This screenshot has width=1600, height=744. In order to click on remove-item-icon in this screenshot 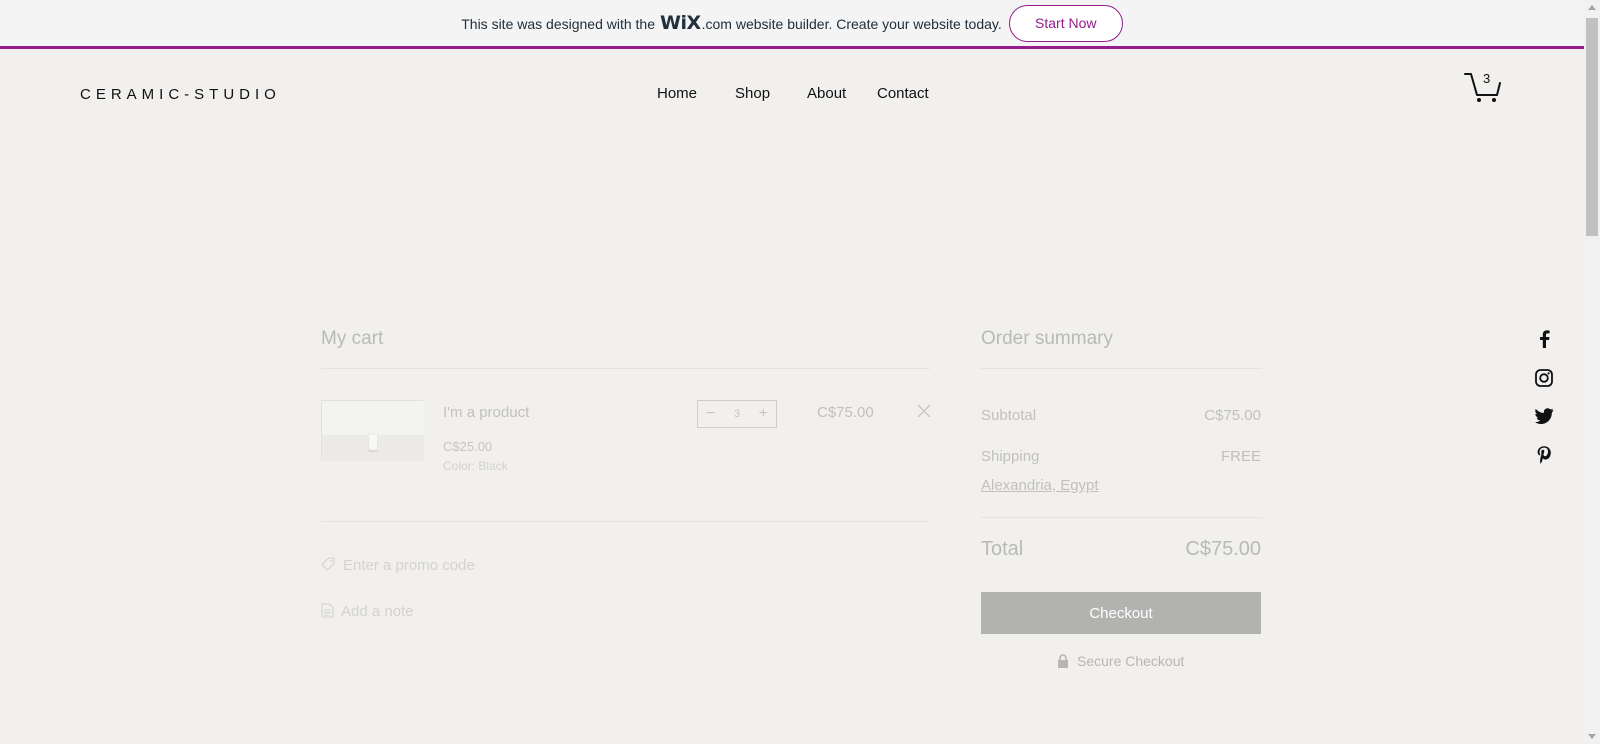, I will do `click(924, 411)`.